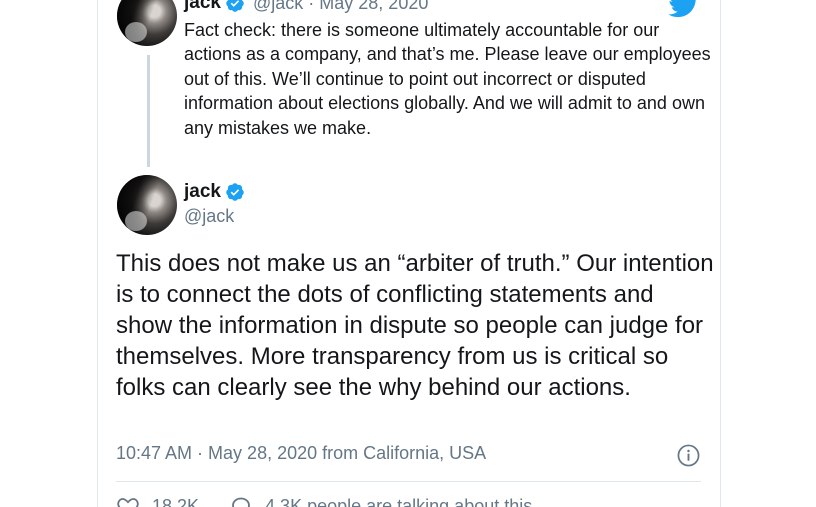 The height and width of the screenshot is (507, 816). I want to click on main-author-name-row: jack, so click(214, 192).